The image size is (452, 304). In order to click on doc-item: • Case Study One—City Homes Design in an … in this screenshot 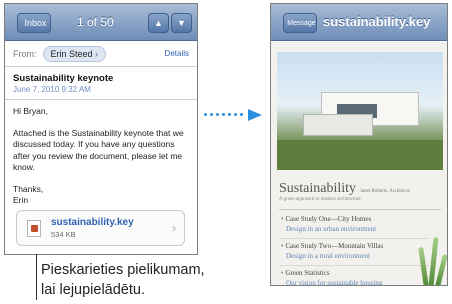, I will do `click(329, 224)`.